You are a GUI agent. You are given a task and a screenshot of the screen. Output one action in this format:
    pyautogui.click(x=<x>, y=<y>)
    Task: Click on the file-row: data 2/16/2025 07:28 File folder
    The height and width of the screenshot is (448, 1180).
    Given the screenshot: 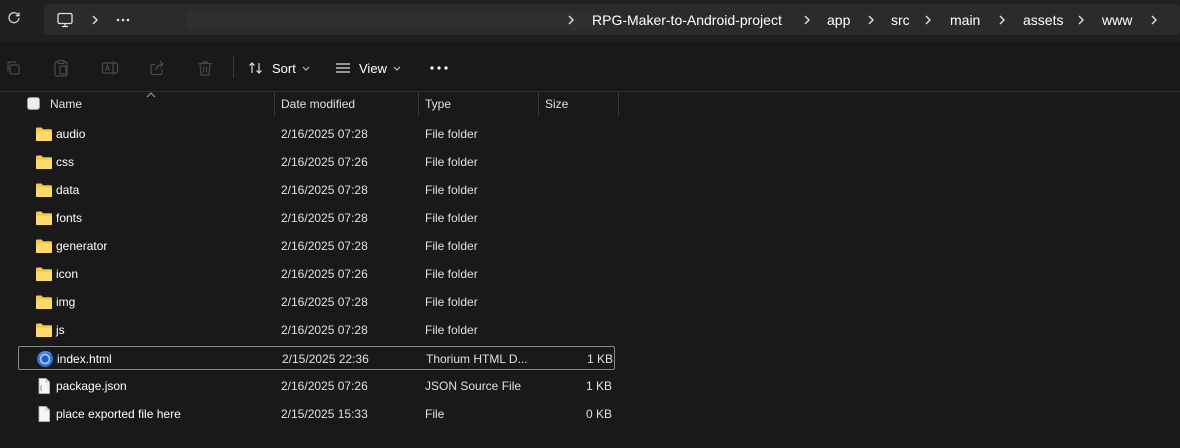 What is the action you would take?
    pyautogui.click(x=316, y=190)
    